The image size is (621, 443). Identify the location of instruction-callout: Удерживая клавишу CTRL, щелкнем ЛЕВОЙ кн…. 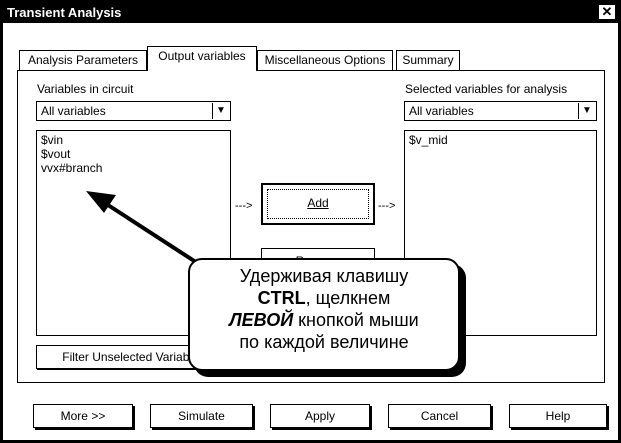
(324, 314).